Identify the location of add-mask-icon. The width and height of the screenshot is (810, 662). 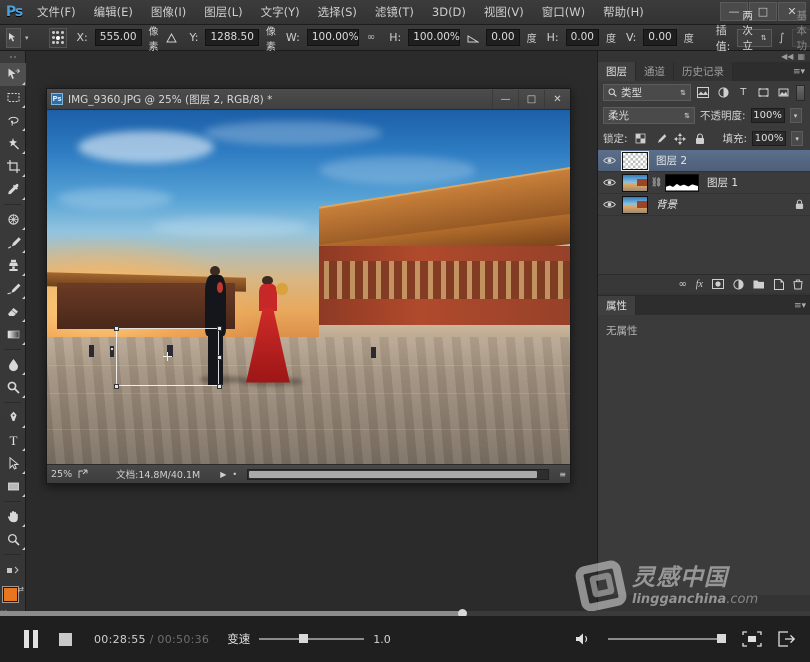
(718, 284).